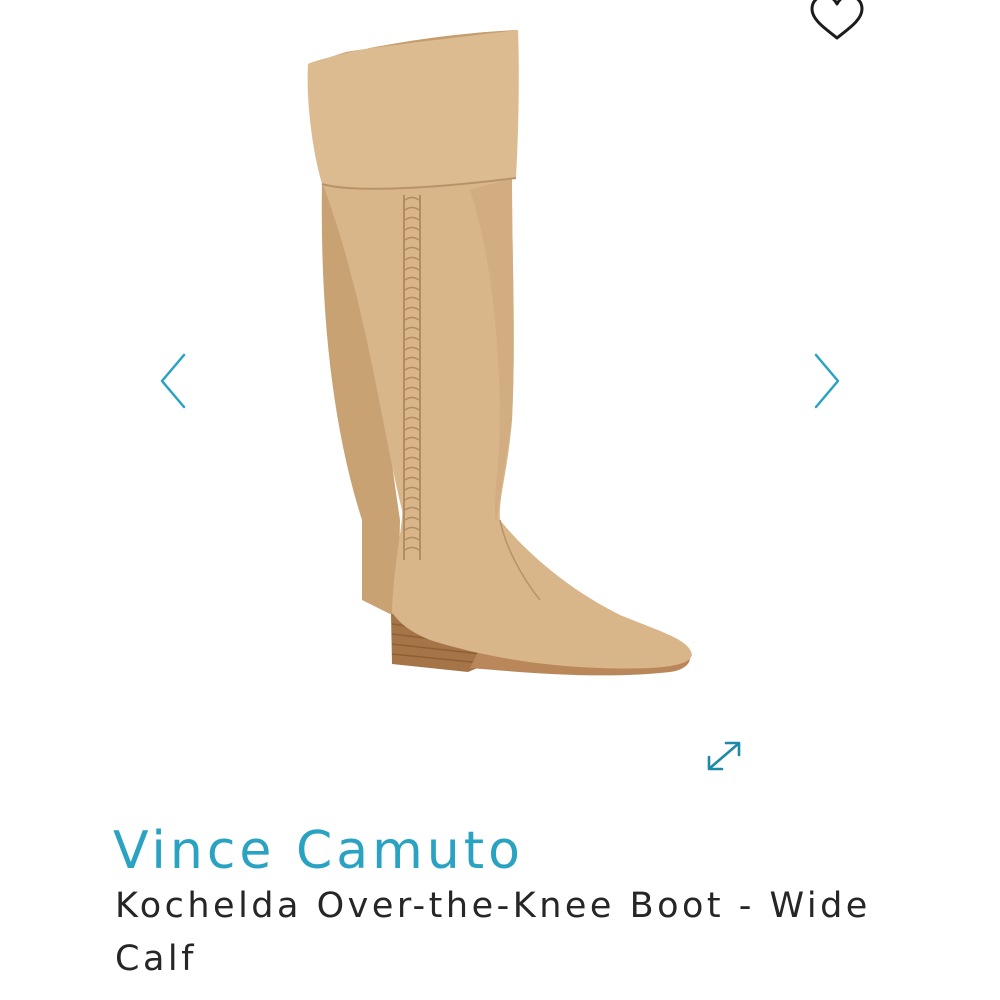 The height and width of the screenshot is (1000, 1000). What do you see at coordinates (826, 381) in the screenshot?
I see `next-image-chevron-right-icon` at bounding box center [826, 381].